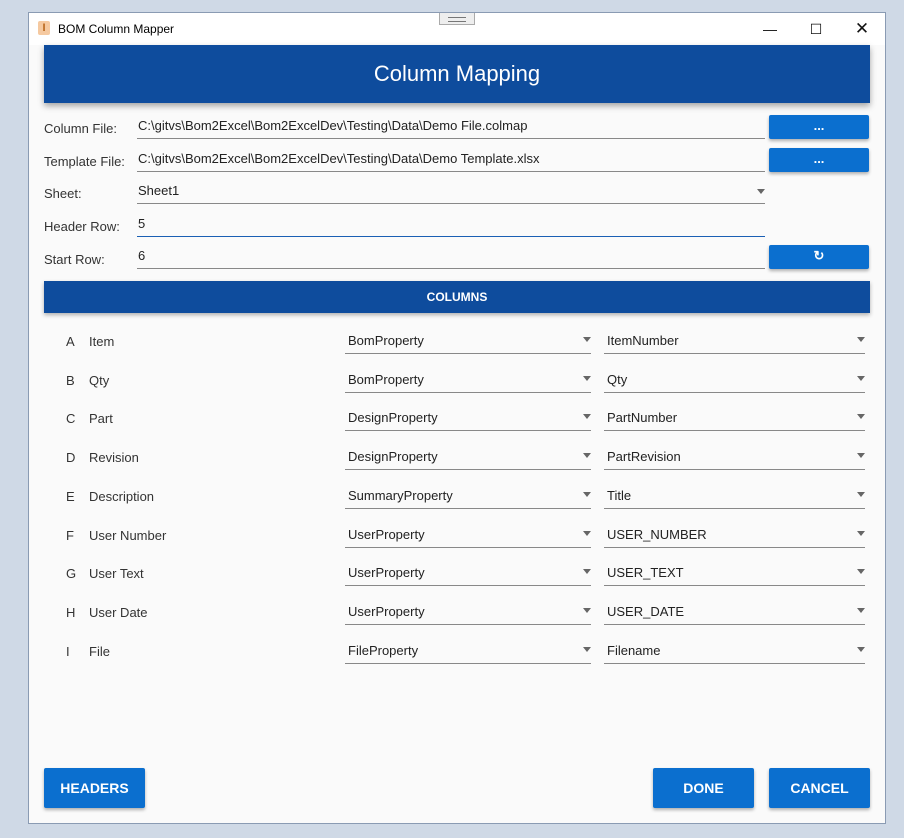  Describe the element at coordinates (84, 161) in the screenshot. I see `template-file-label: Template File:` at that location.